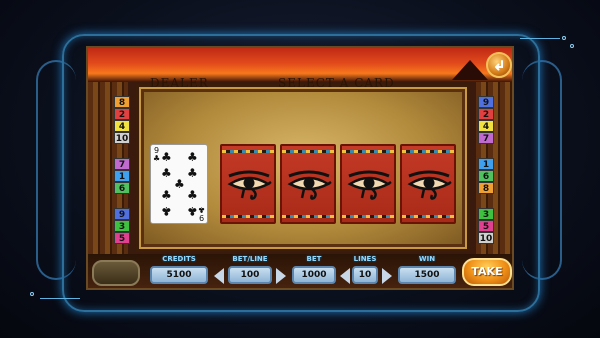 The image size is (600, 338). I want to click on pyramid-silhouette, so click(470, 70).